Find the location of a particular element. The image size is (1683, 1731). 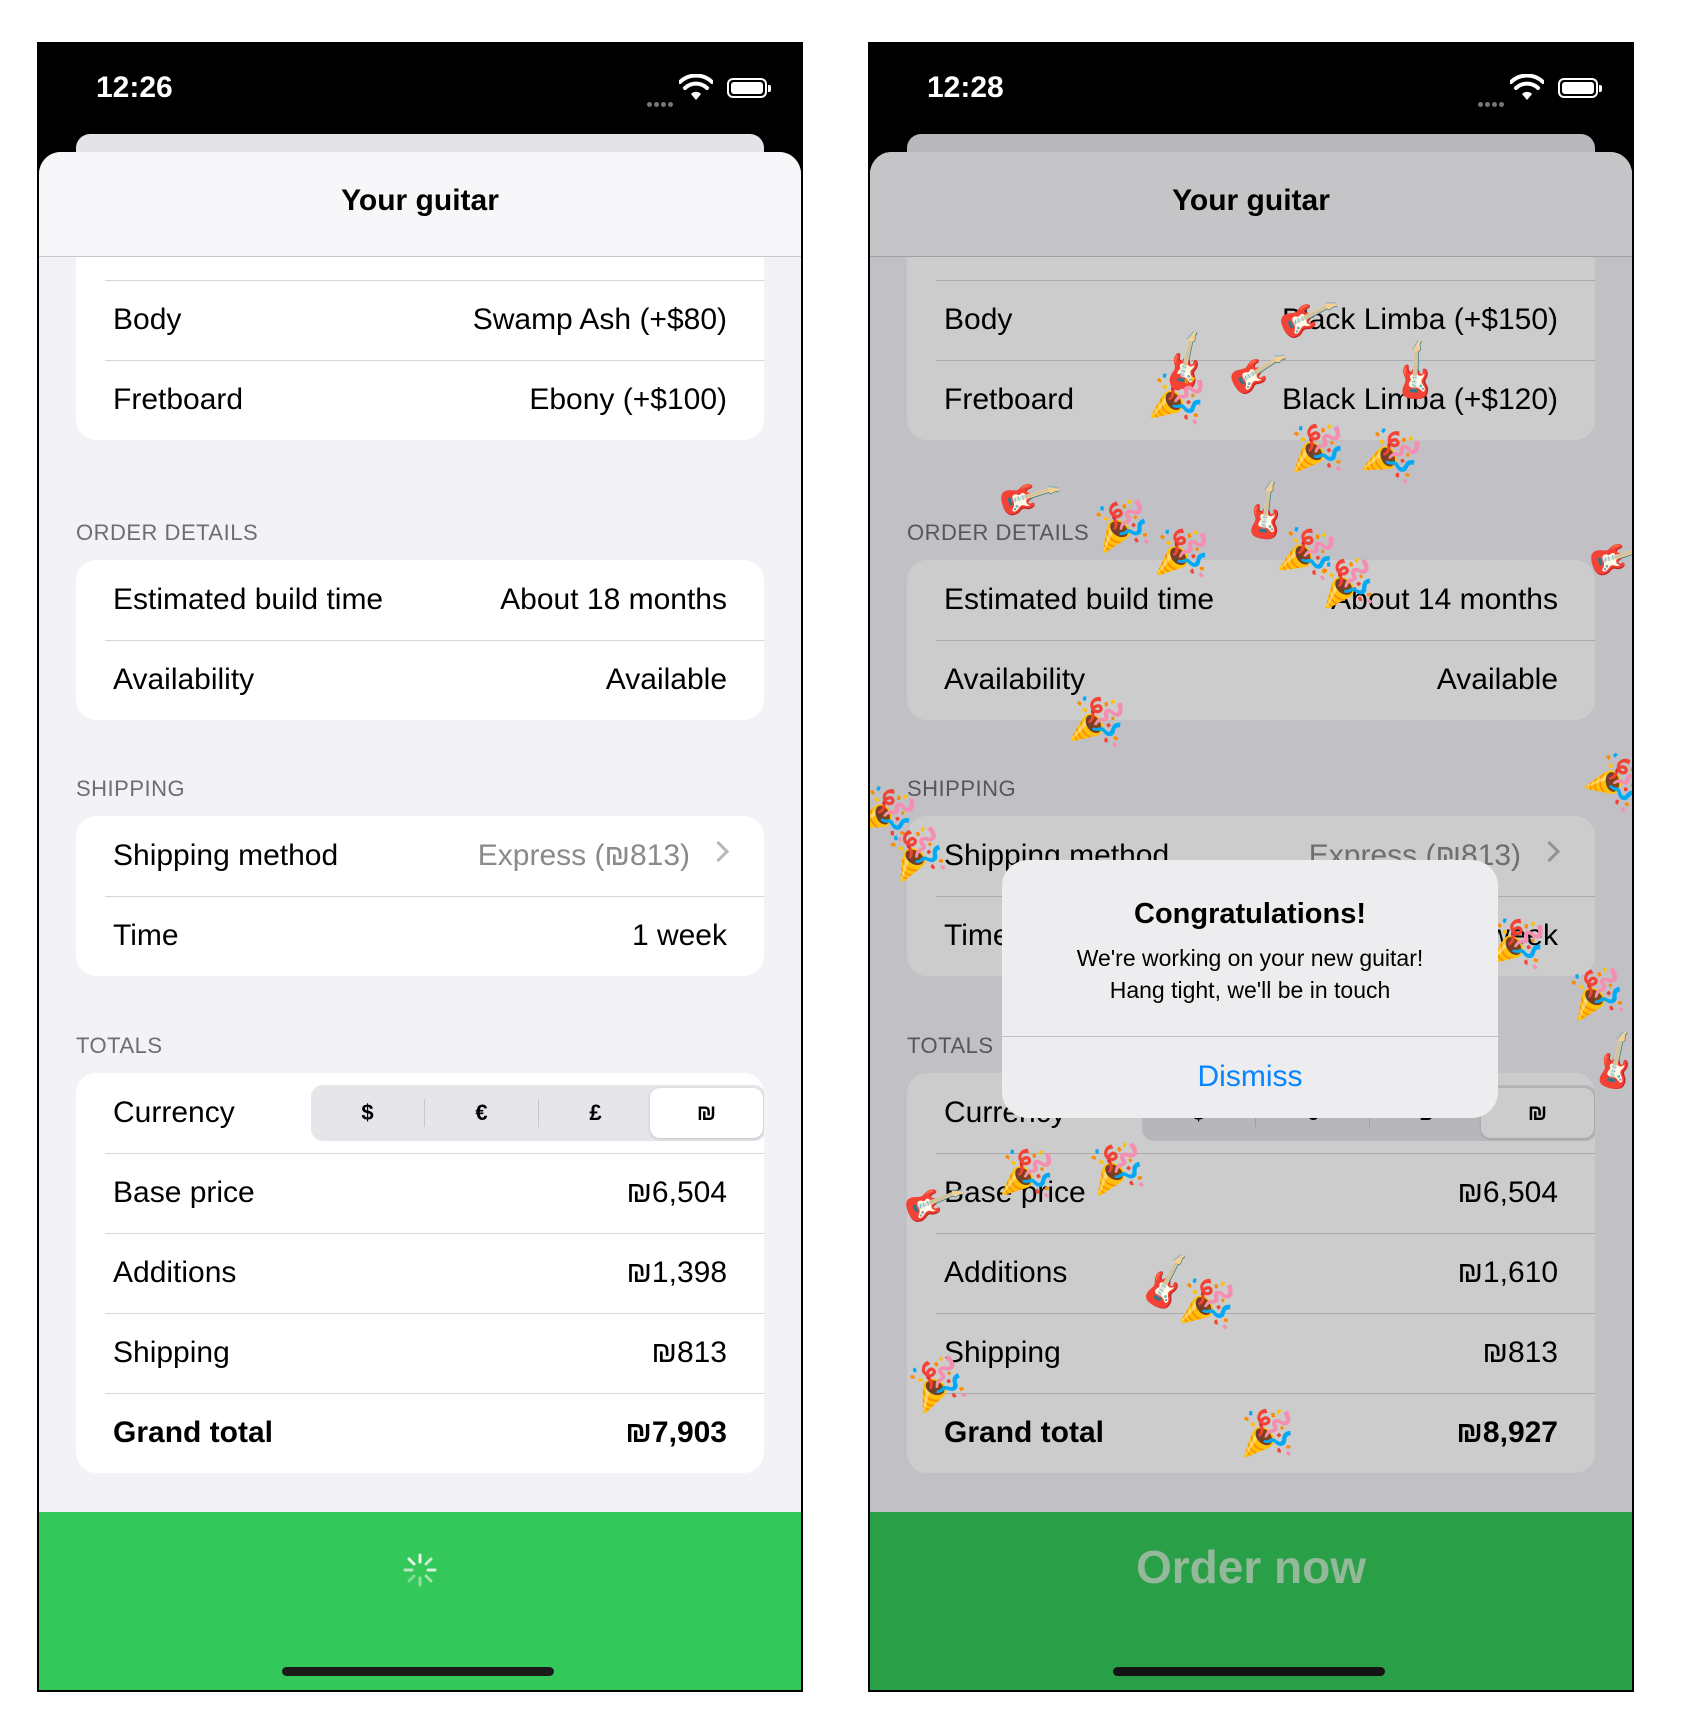

section-header-totals: TOTALS is located at coordinates (119, 1045).